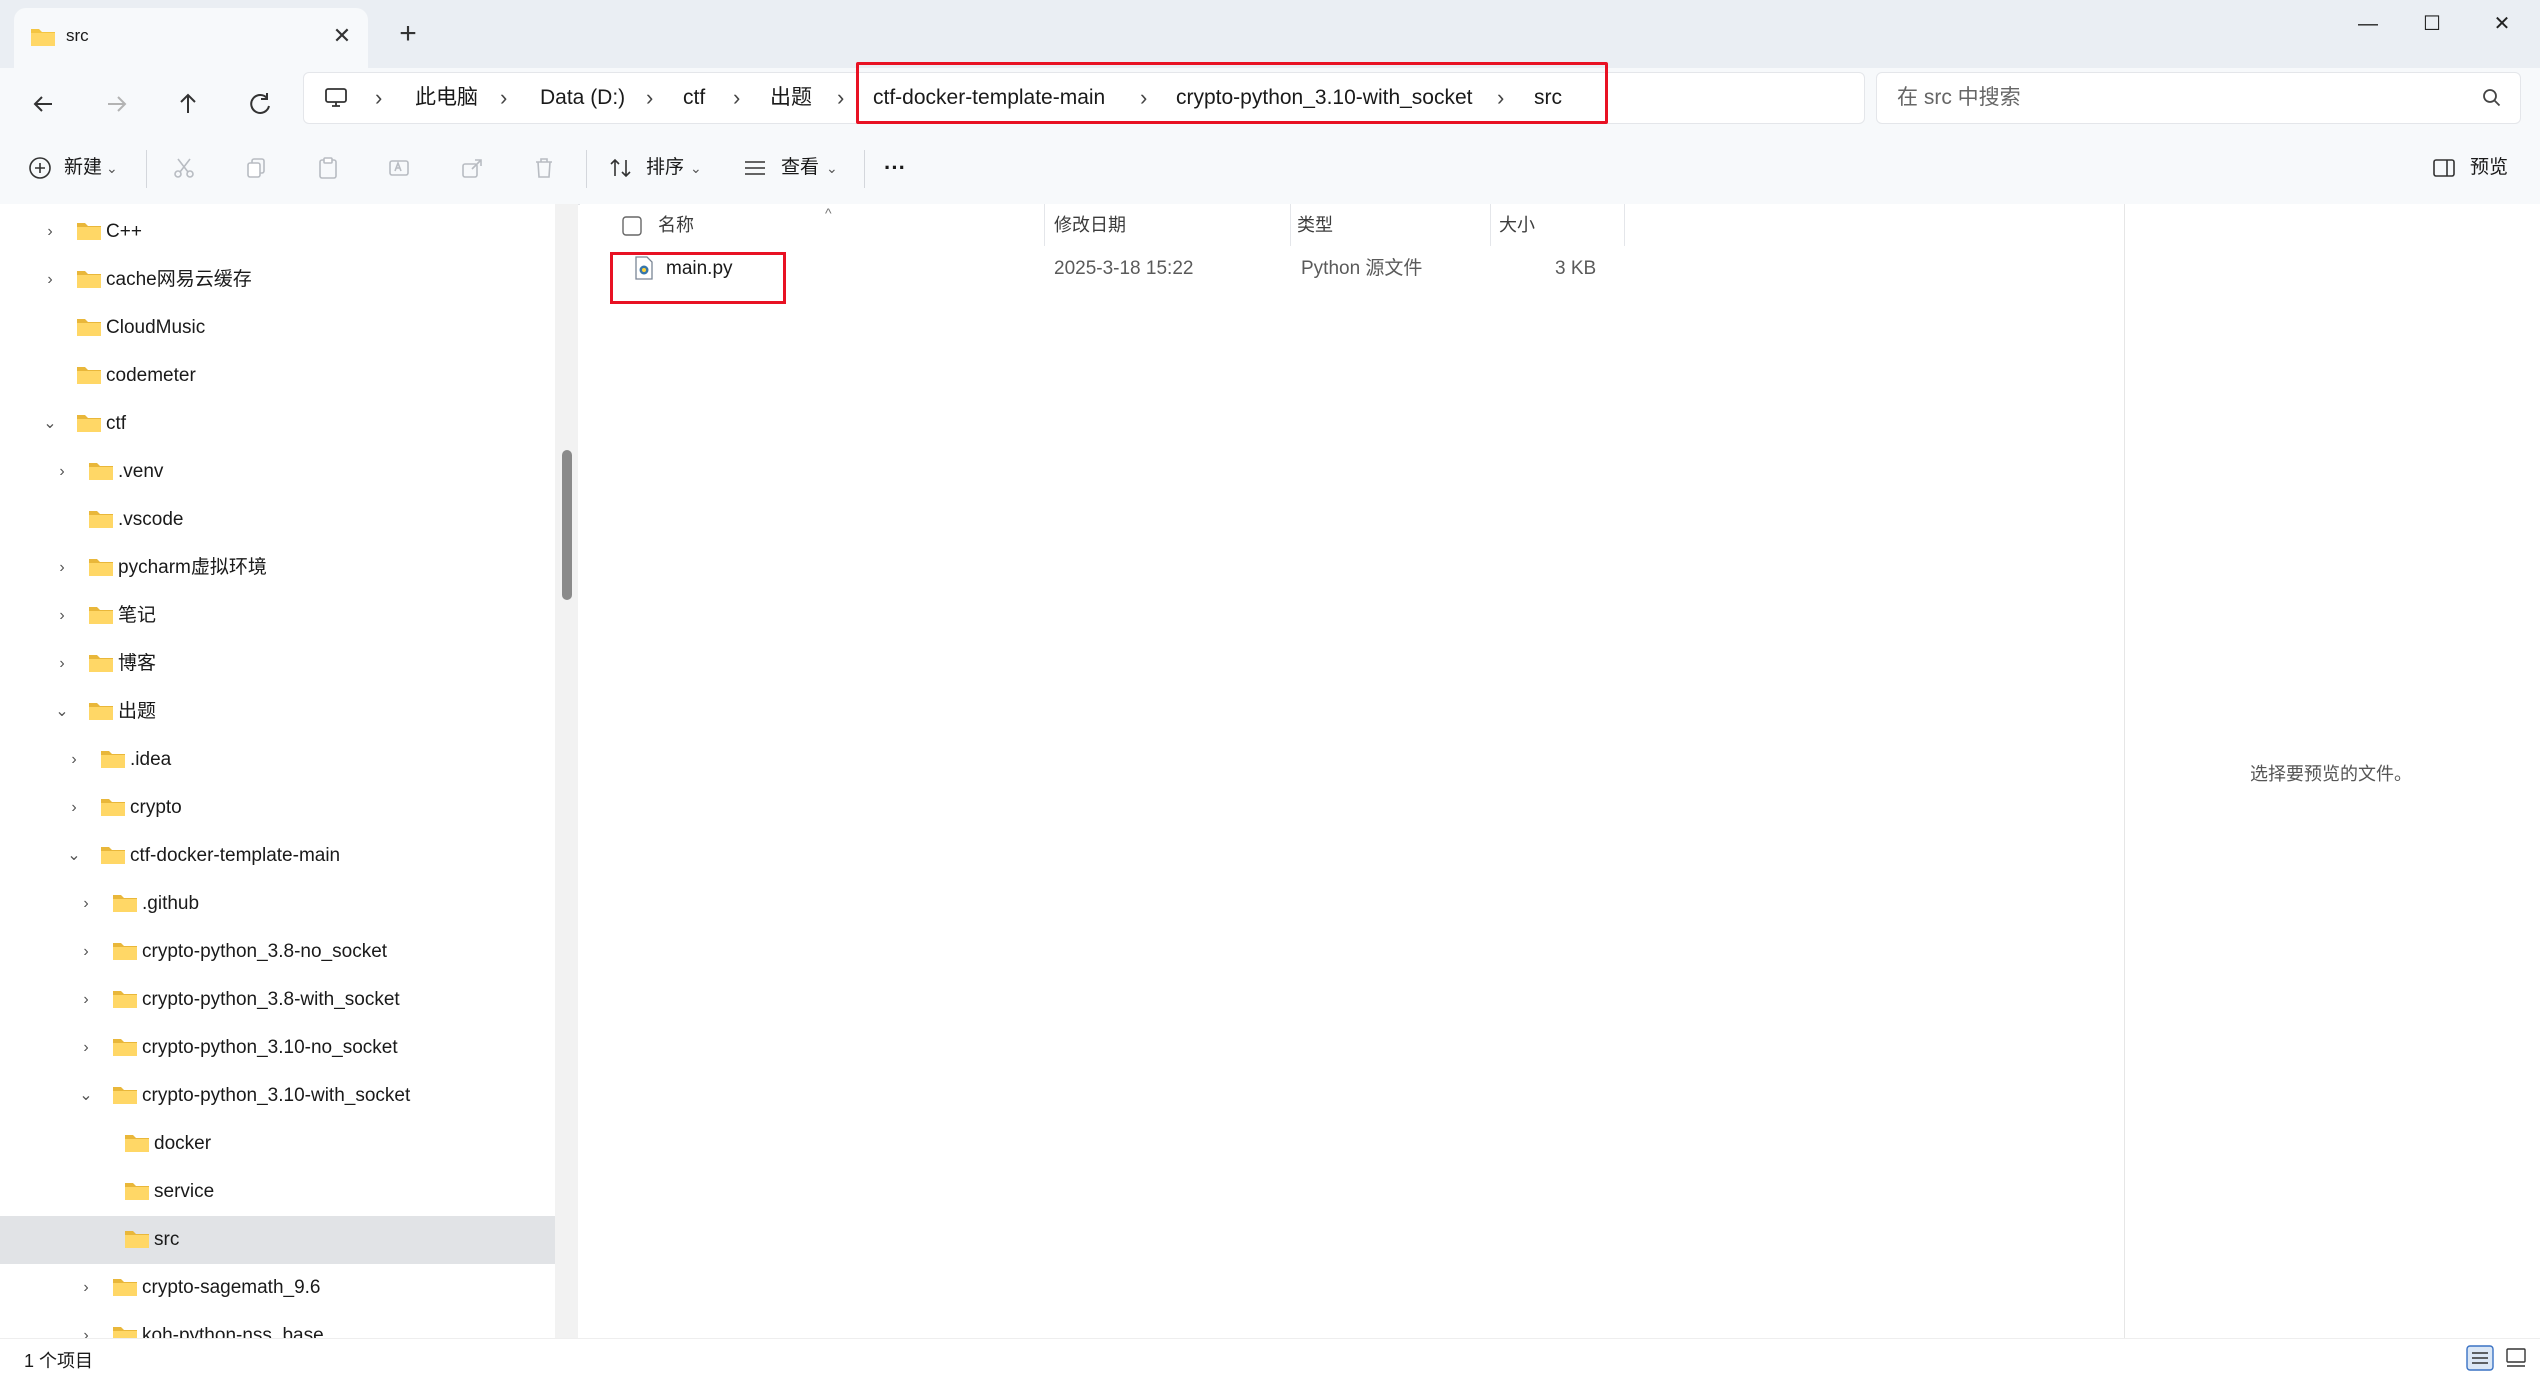  I want to click on column-header-modified: 修改日期, so click(1090, 225).